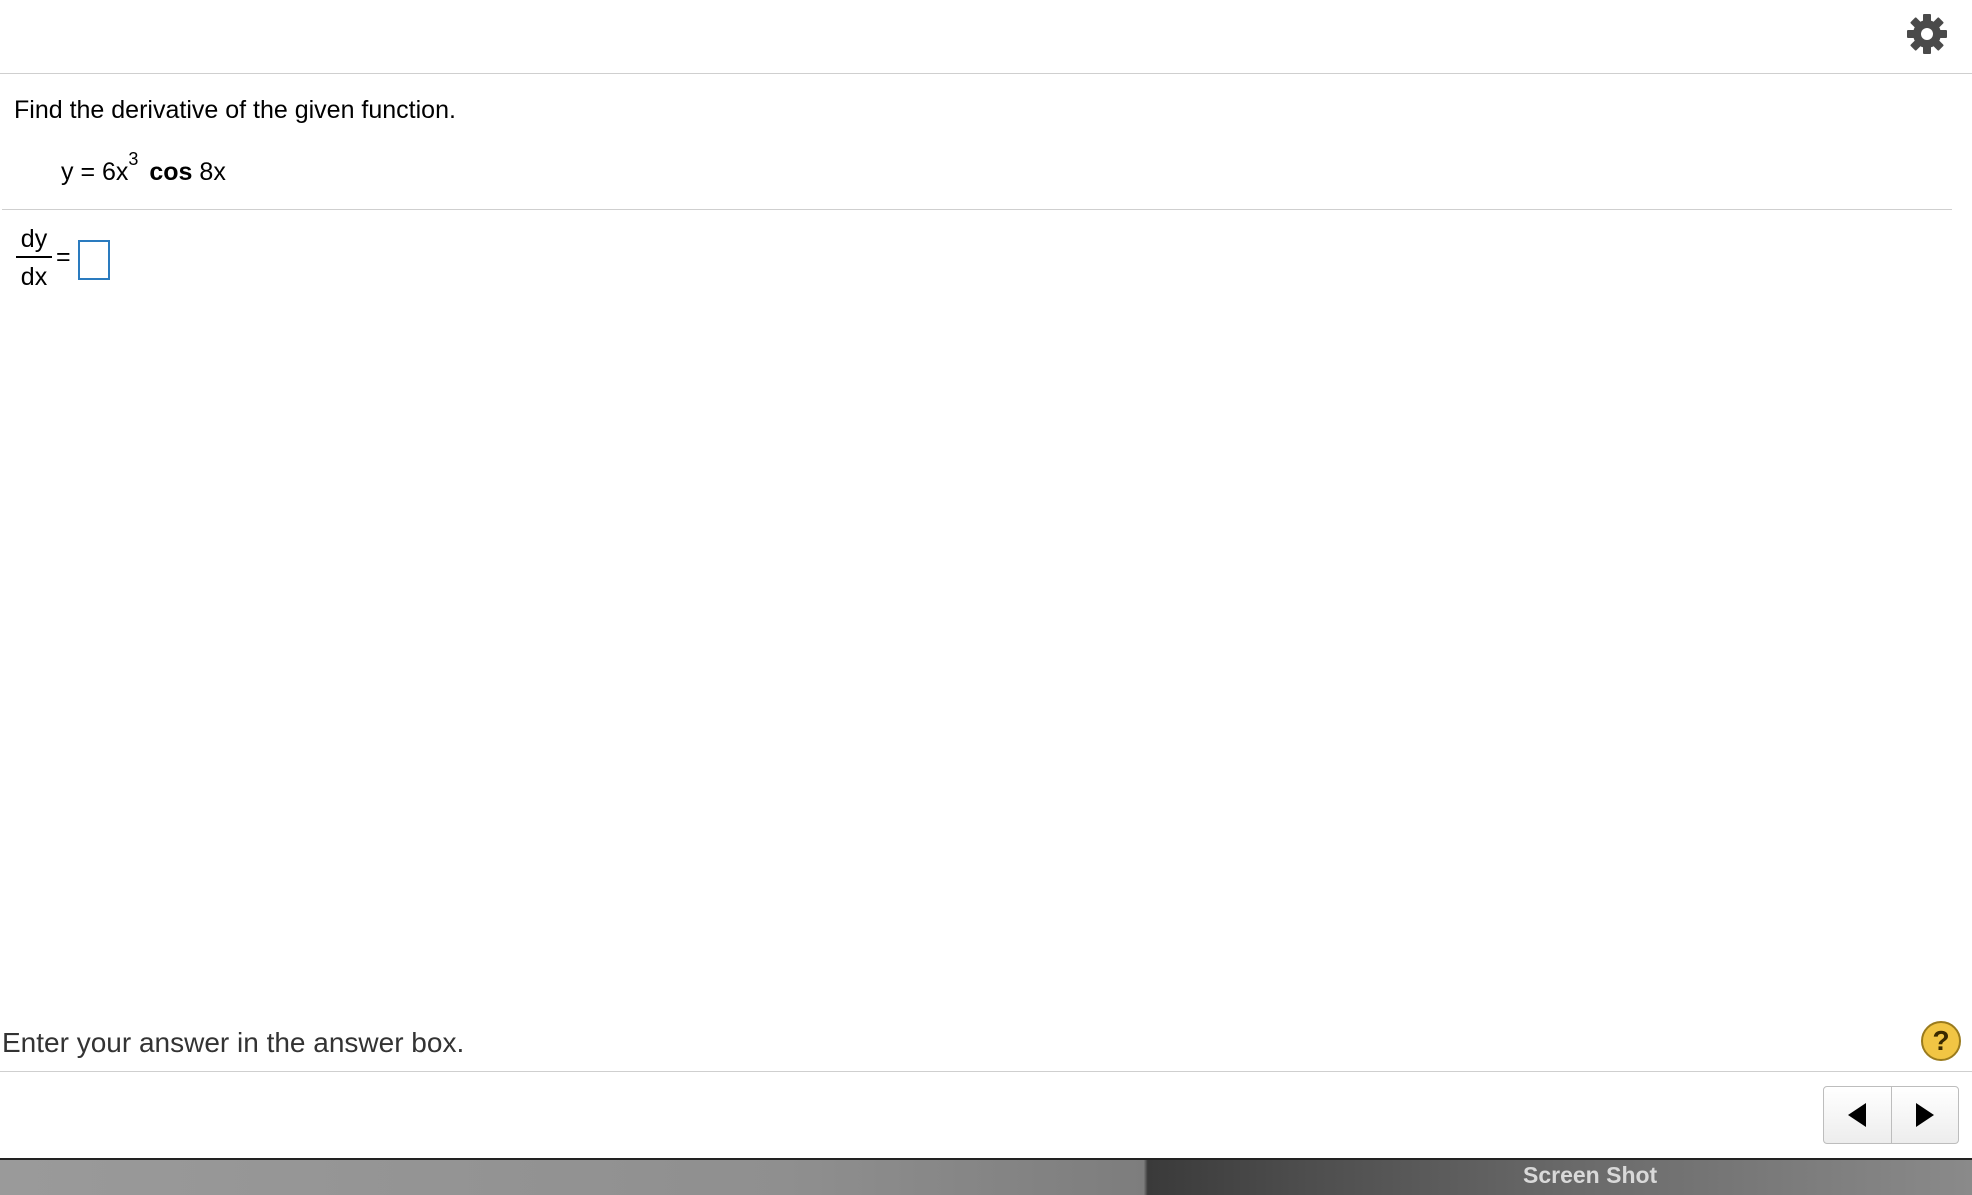 This screenshot has width=1972, height=1195. I want to click on question-divider, so click(977, 209).